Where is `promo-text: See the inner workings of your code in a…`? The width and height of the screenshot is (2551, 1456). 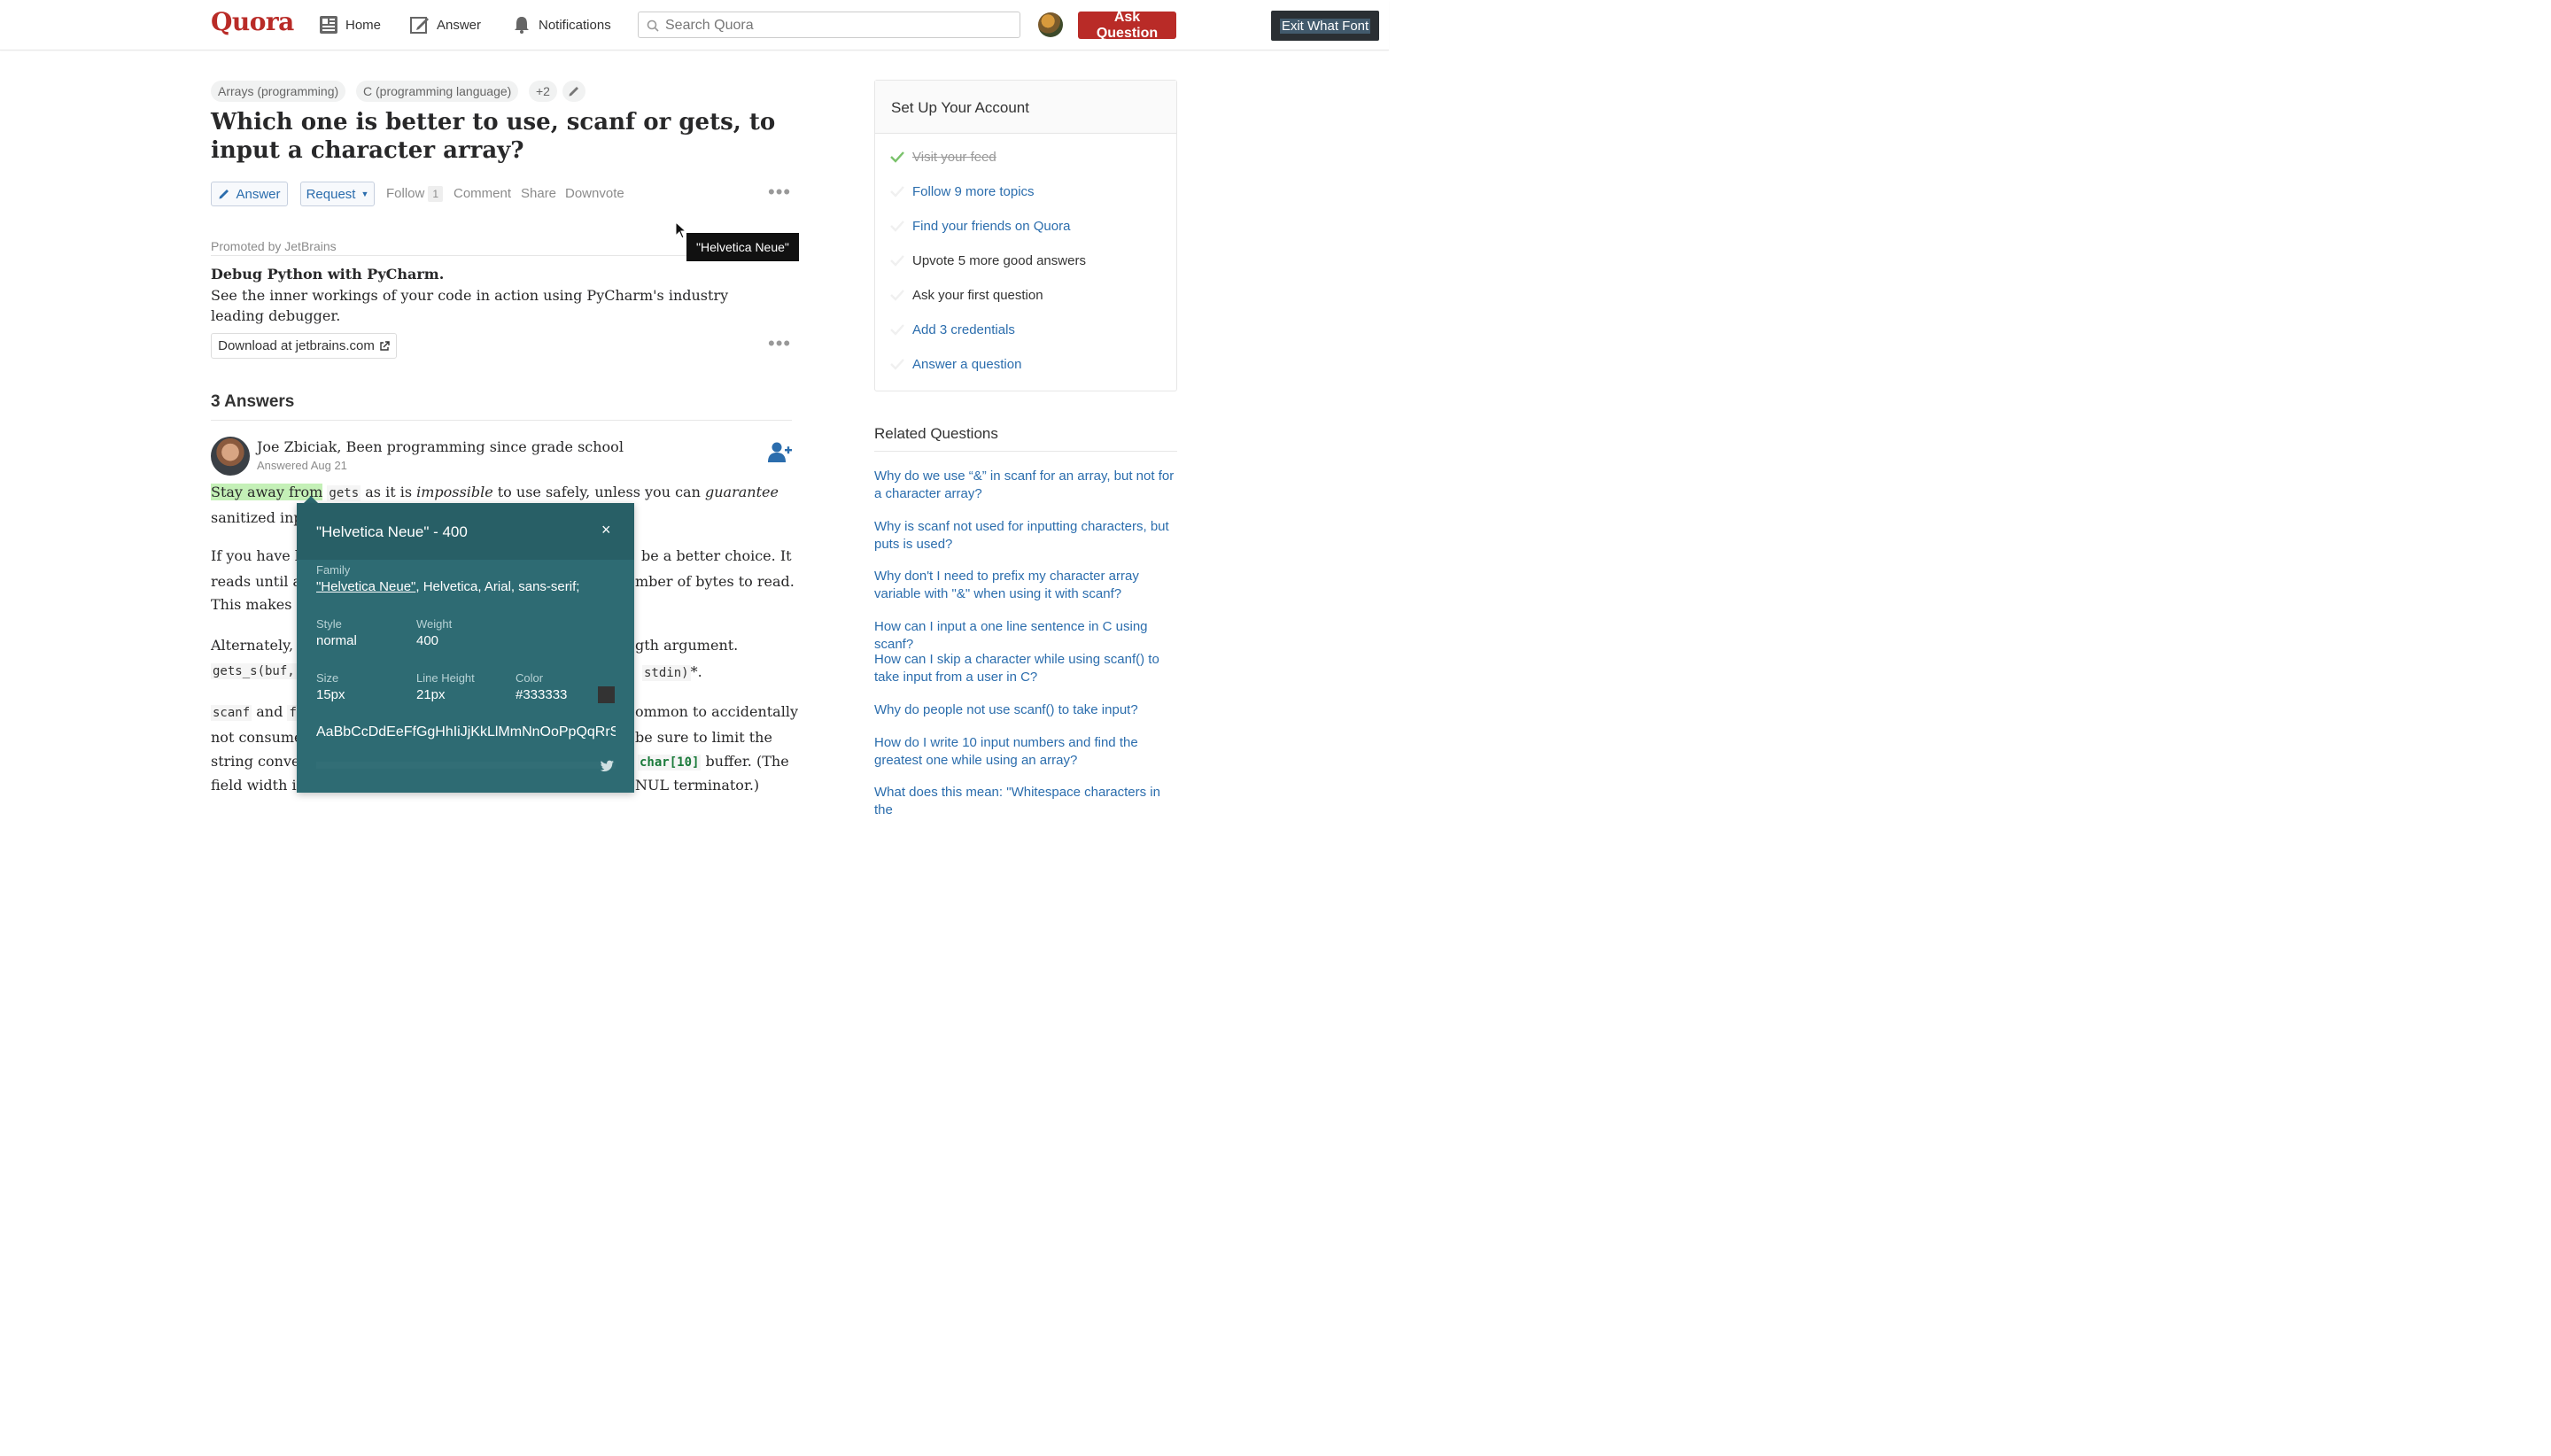
promo-text: See the inner workings of your code in a… is located at coordinates (470, 305).